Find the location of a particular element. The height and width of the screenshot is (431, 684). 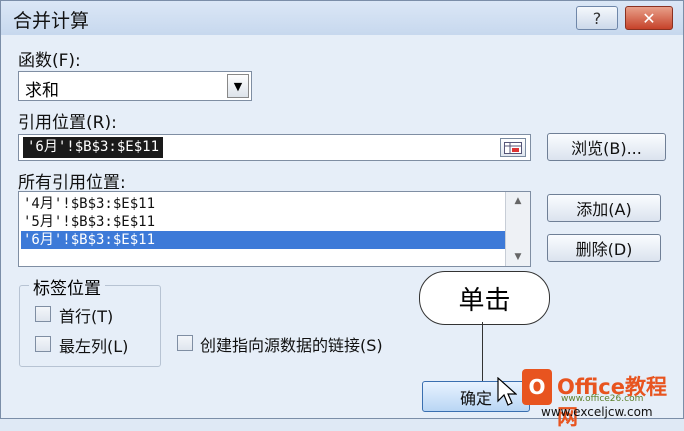

title-bar: 合并计算 ? ✕ is located at coordinates (342, 18).